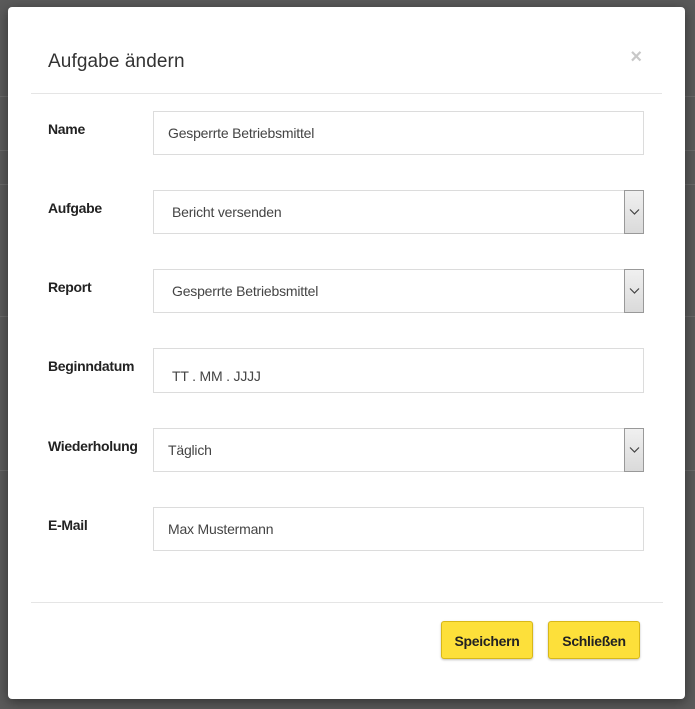 Image resolution: width=695 pixels, height=709 pixels. What do you see at coordinates (93, 446) in the screenshot?
I see `repeat-label: Wiederholung` at bounding box center [93, 446].